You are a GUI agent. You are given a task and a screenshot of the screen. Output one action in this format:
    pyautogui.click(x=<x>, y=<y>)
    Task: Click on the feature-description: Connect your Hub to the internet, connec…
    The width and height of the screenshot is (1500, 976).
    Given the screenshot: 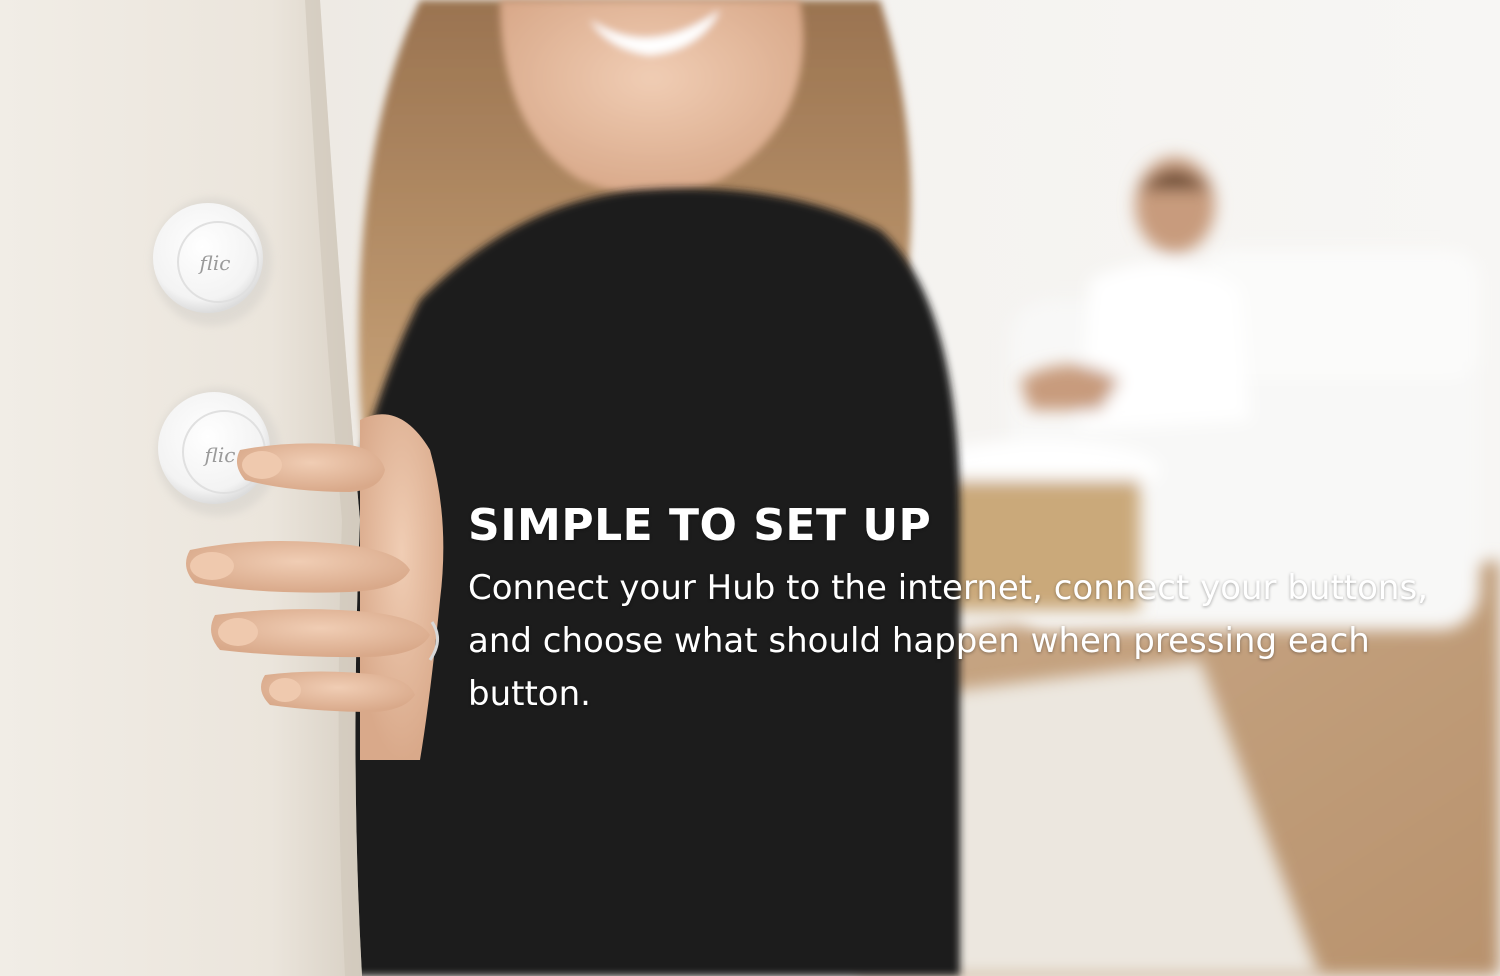 What is the action you would take?
    pyautogui.click(x=948, y=641)
    